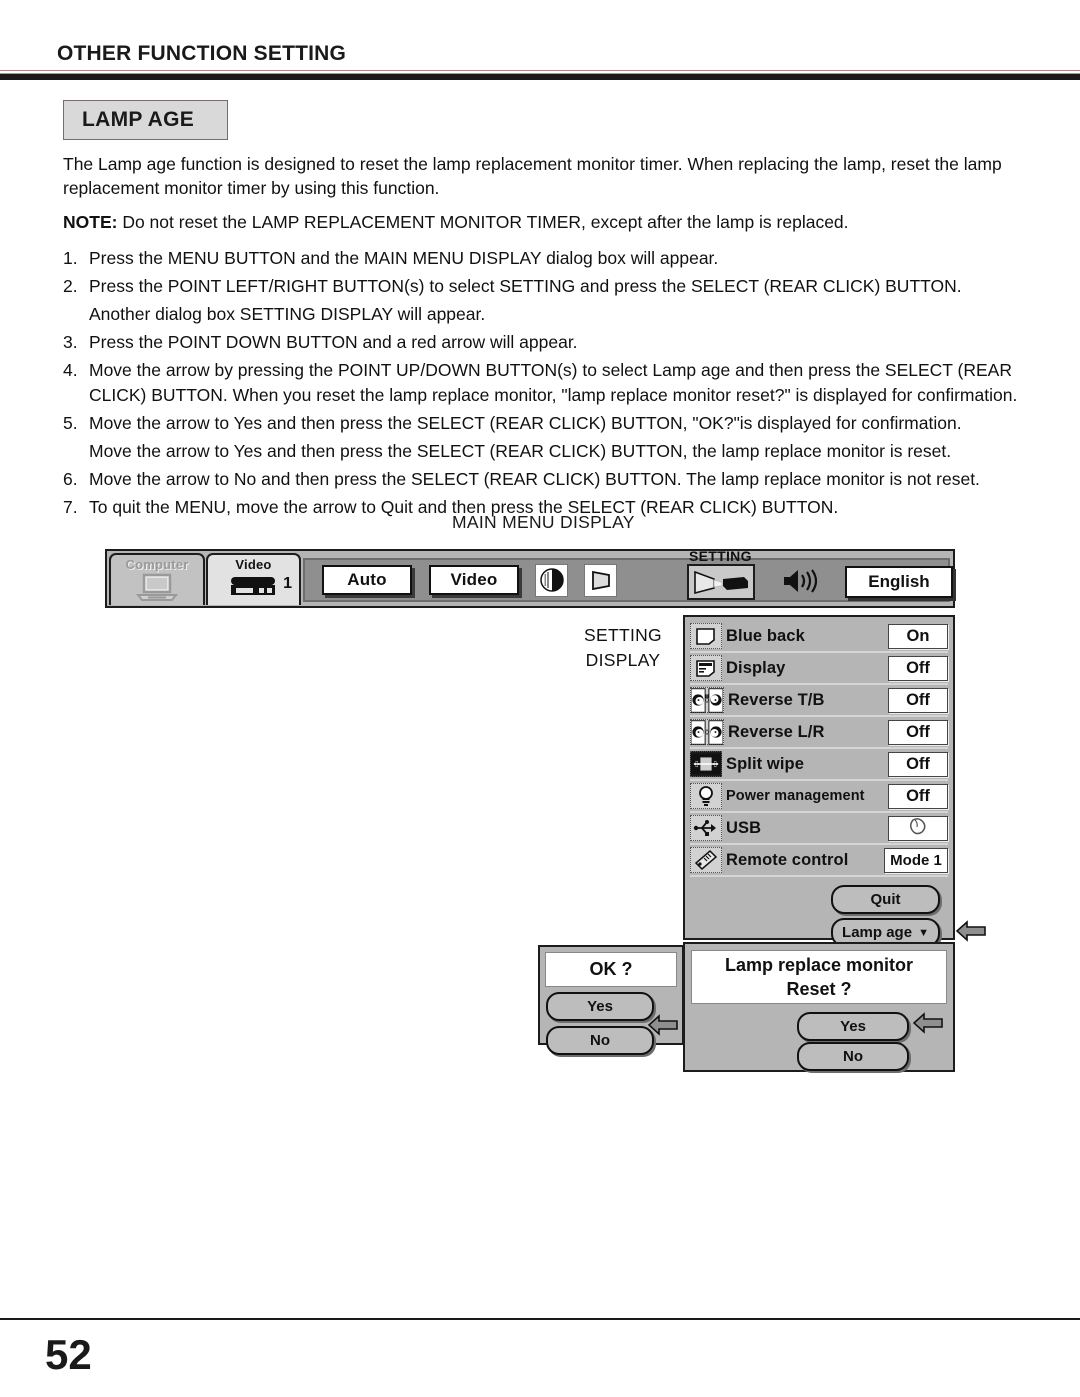  I want to click on setting-row-power-management-value: Off, so click(918, 796).